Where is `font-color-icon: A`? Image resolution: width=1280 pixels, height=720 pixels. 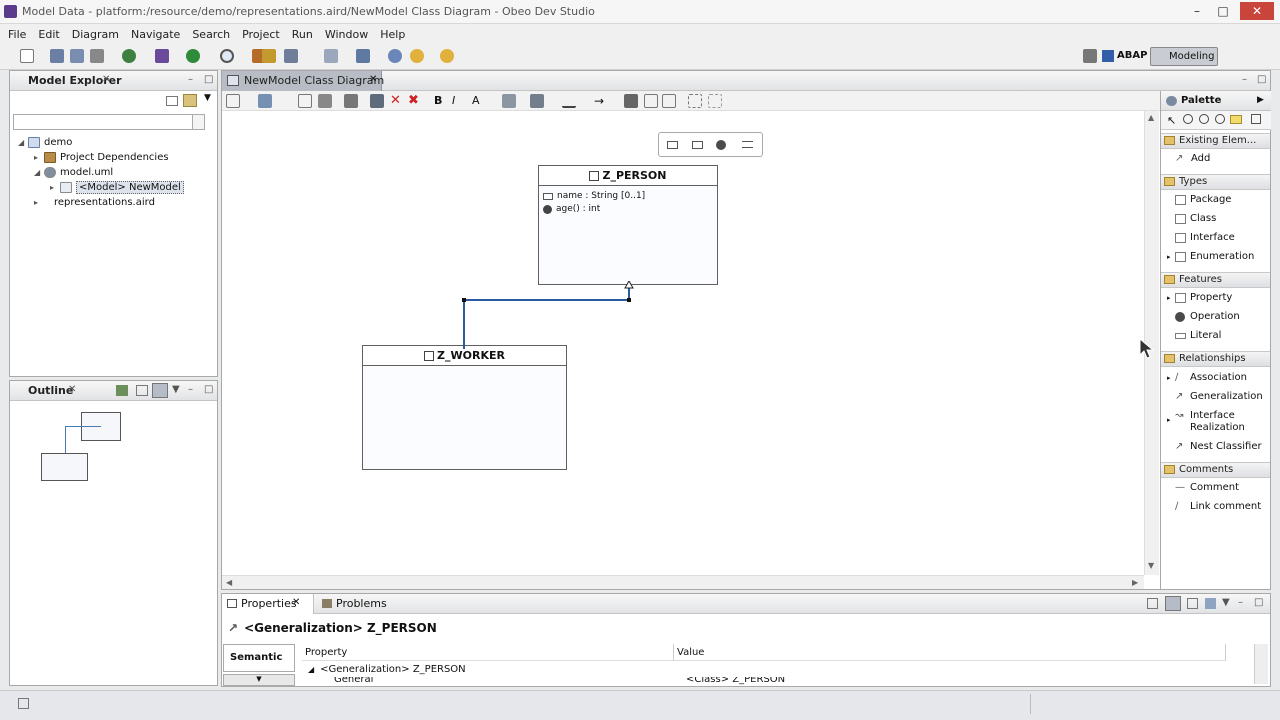
font-color-icon: A is located at coordinates (479, 101).